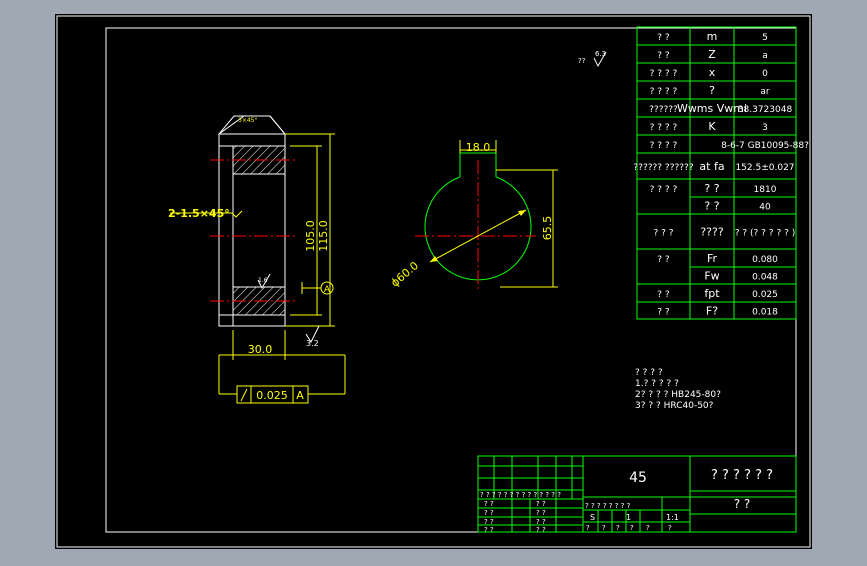 The image size is (867, 566). What do you see at coordinates (712, 126) in the screenshot?
I see `spec-symbol-5: K` at bounding box center [712, 126].